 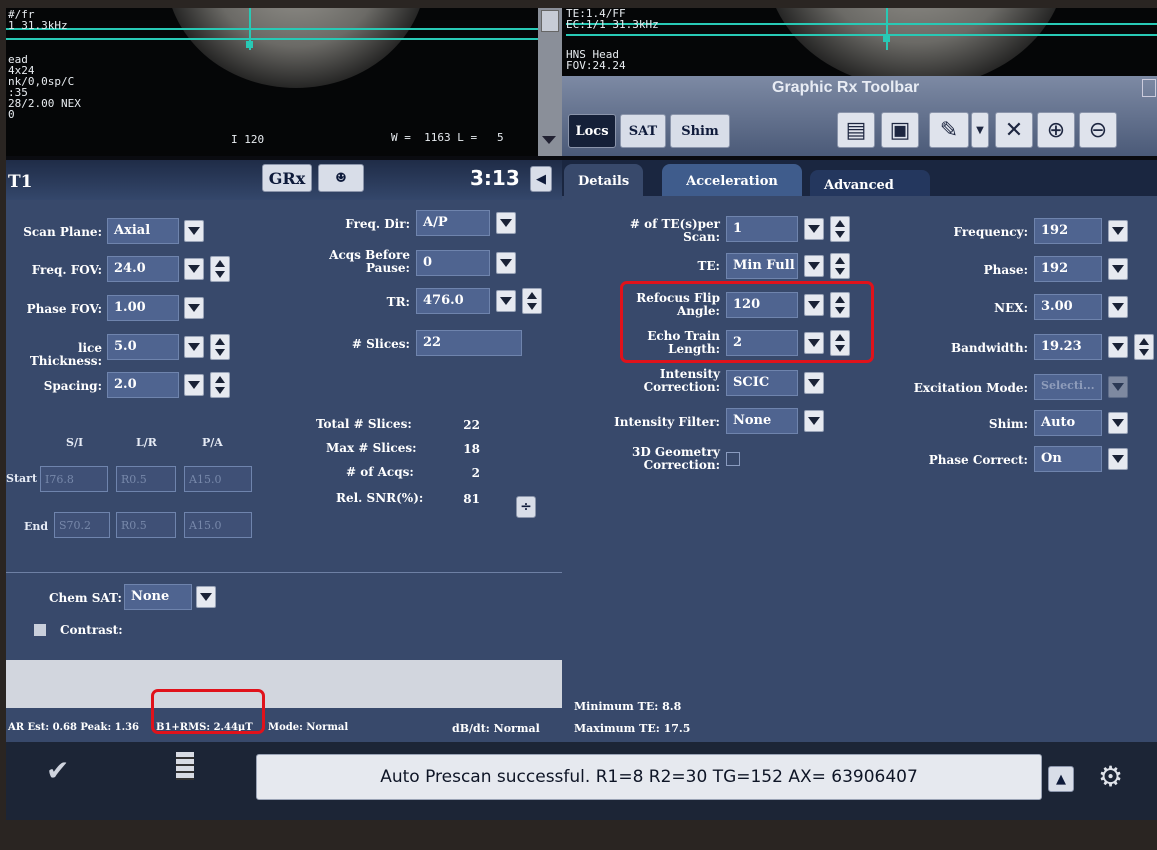 What do you see at coordinates (1068, 347) in the screenshot?
I see `bandwidth-select: 19.23` at bounding box center [1068, 347].